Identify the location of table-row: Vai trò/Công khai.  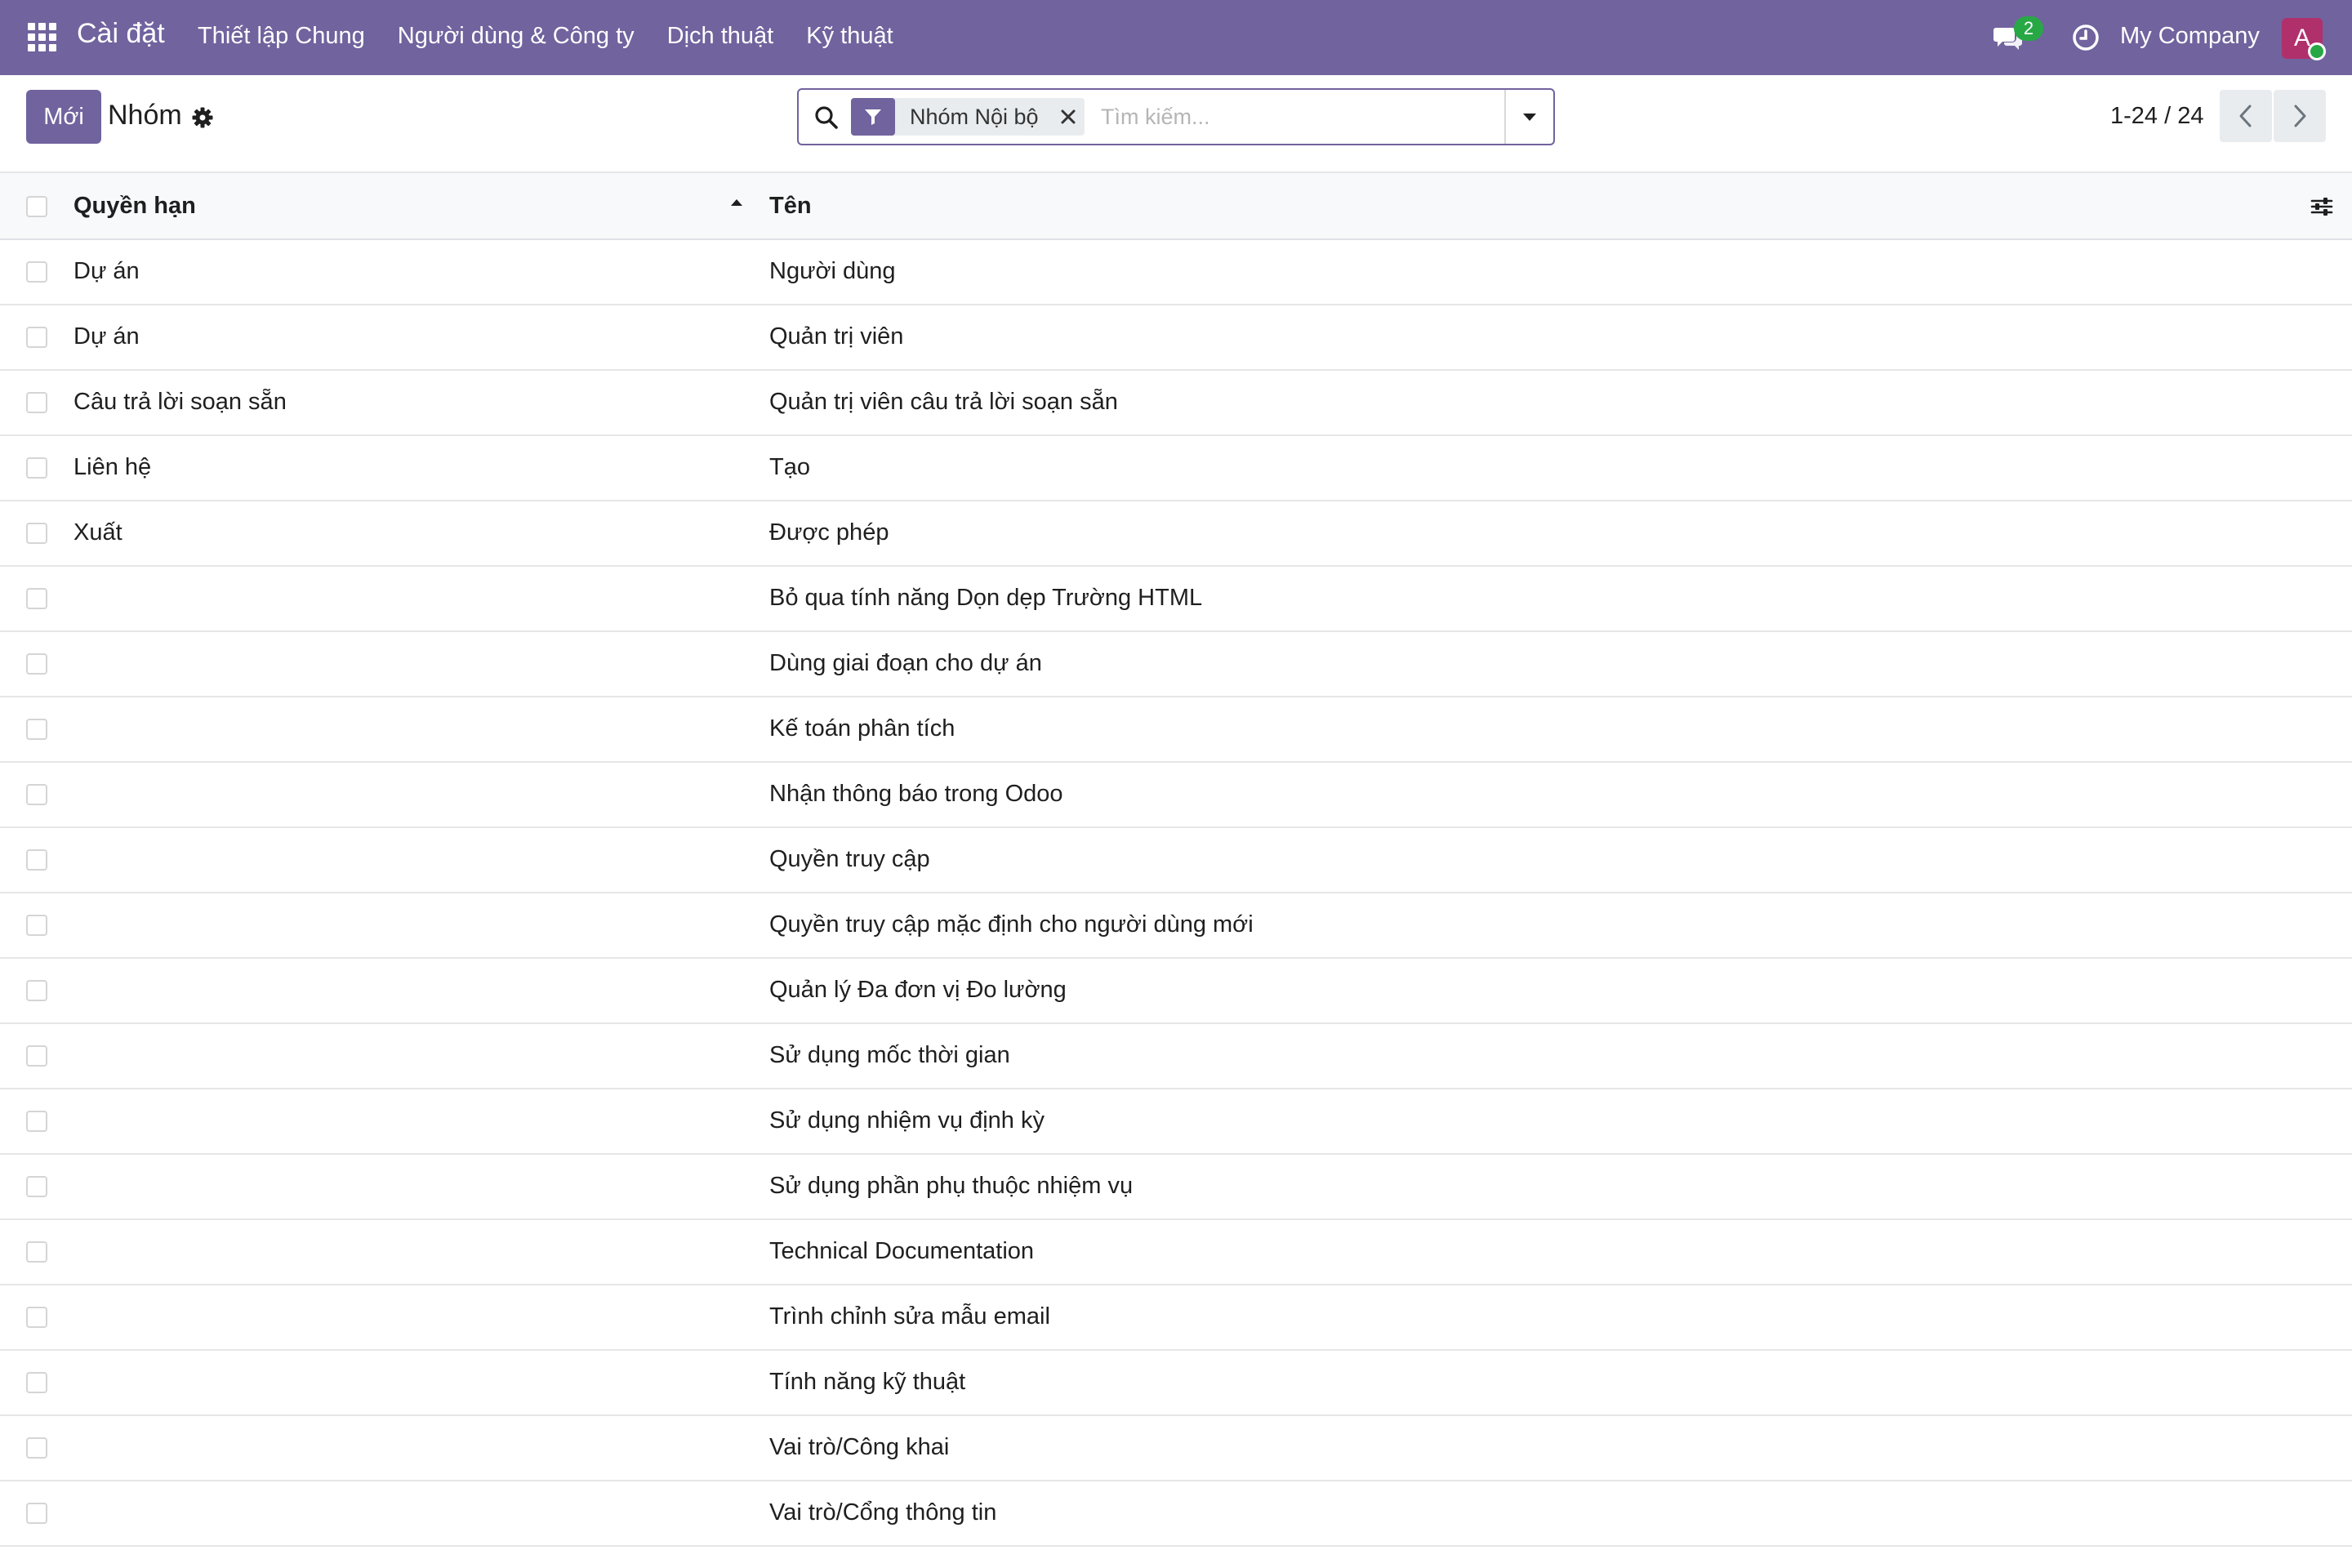
(1176, 1448).